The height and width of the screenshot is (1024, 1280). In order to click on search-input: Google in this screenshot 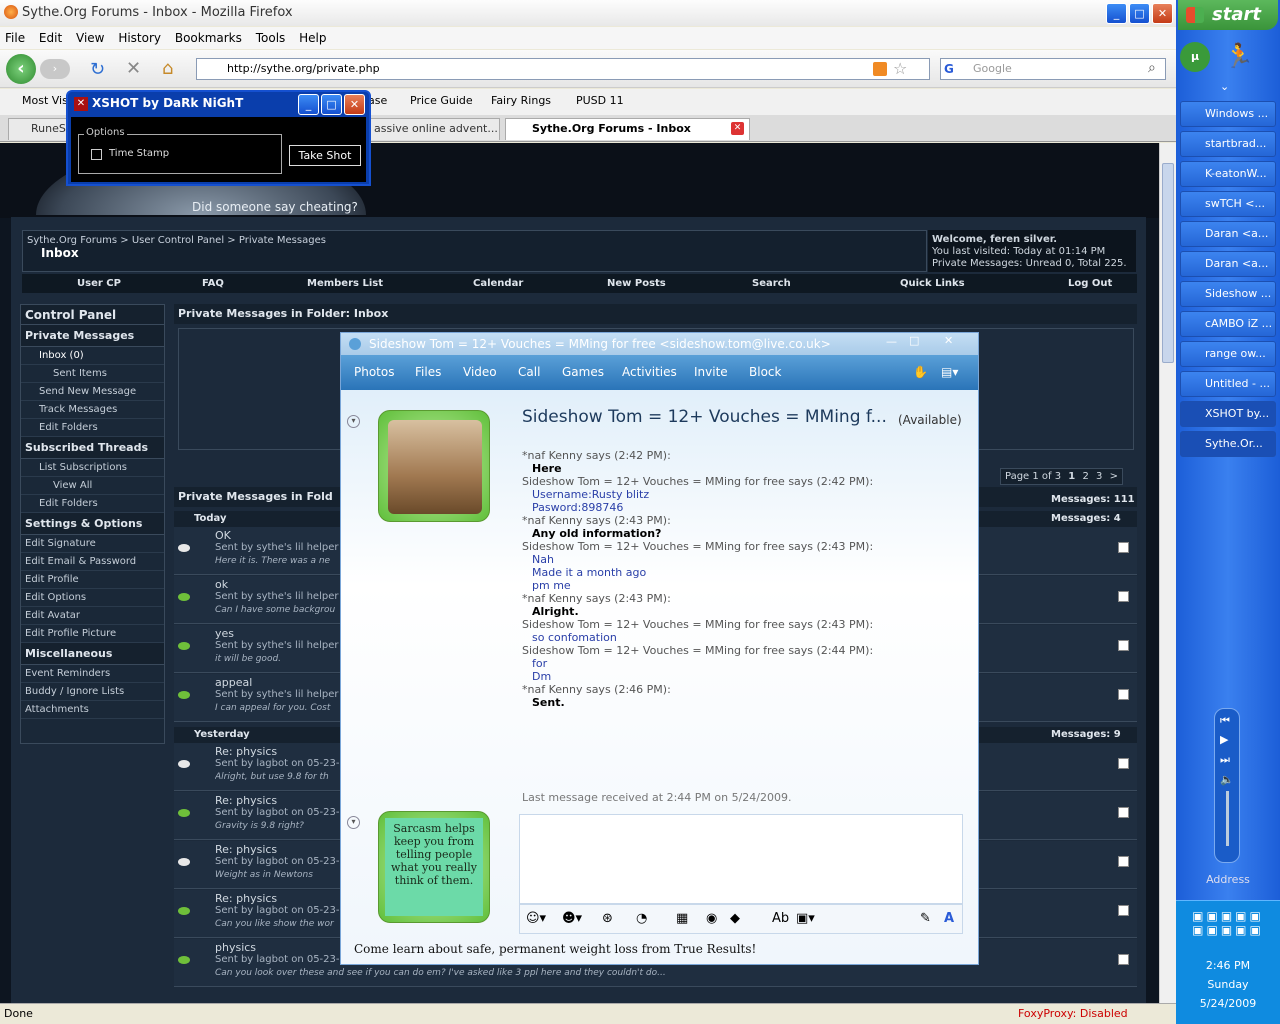, I will do `click(1053, 69)`.